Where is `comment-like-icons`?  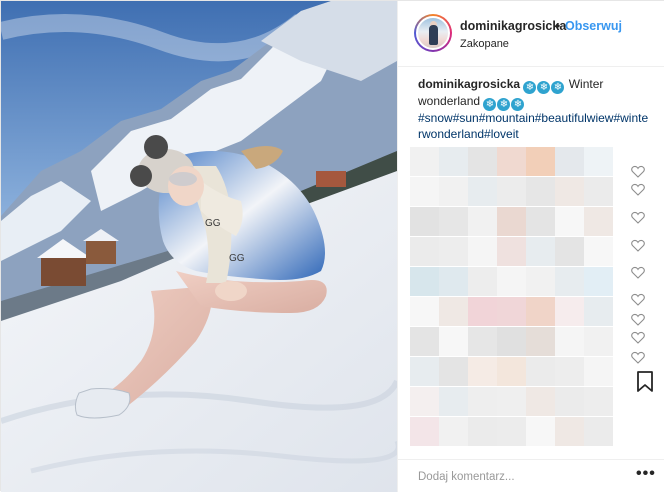
comment-like-icons is located at coordinates (639, 266).